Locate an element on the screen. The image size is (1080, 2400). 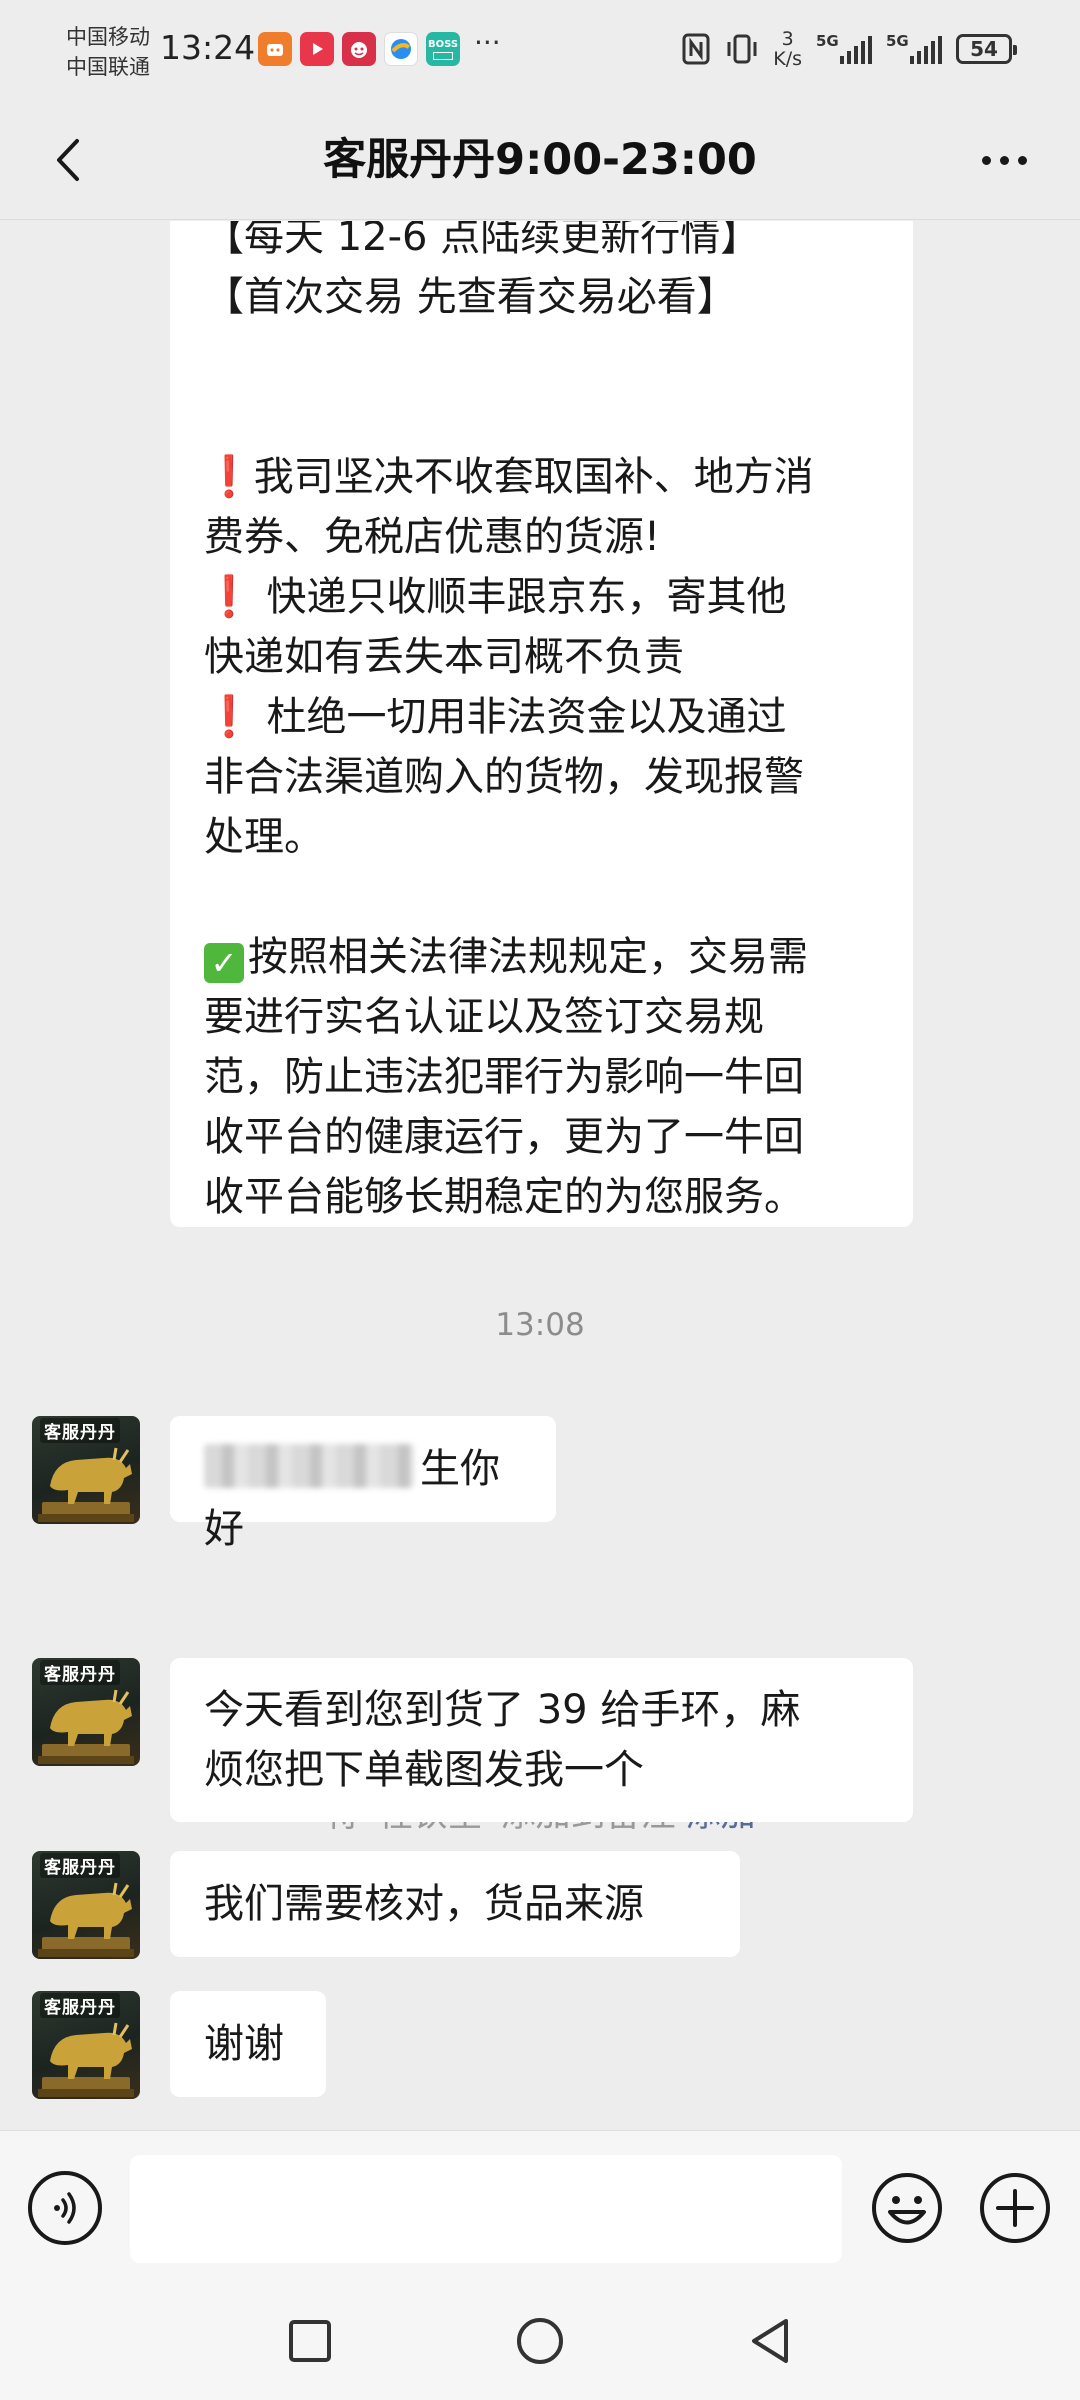
more-notifications: ··· is located at coordinates (487, 42).